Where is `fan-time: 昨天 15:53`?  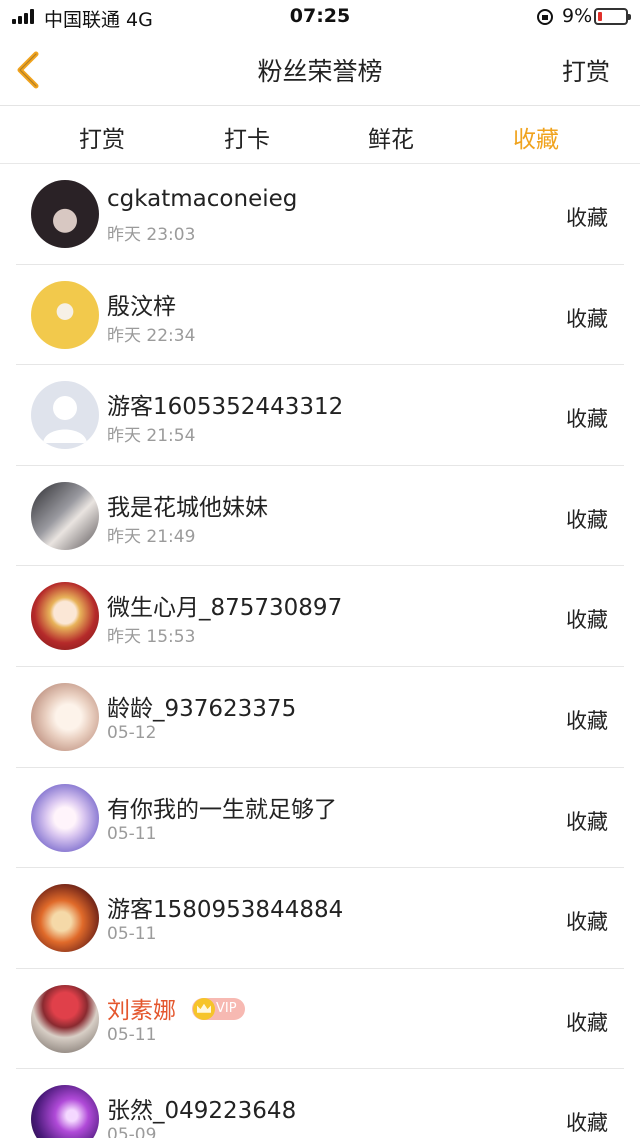
fan-time: 昨天 15:53 is located at coordinates (151, 637).